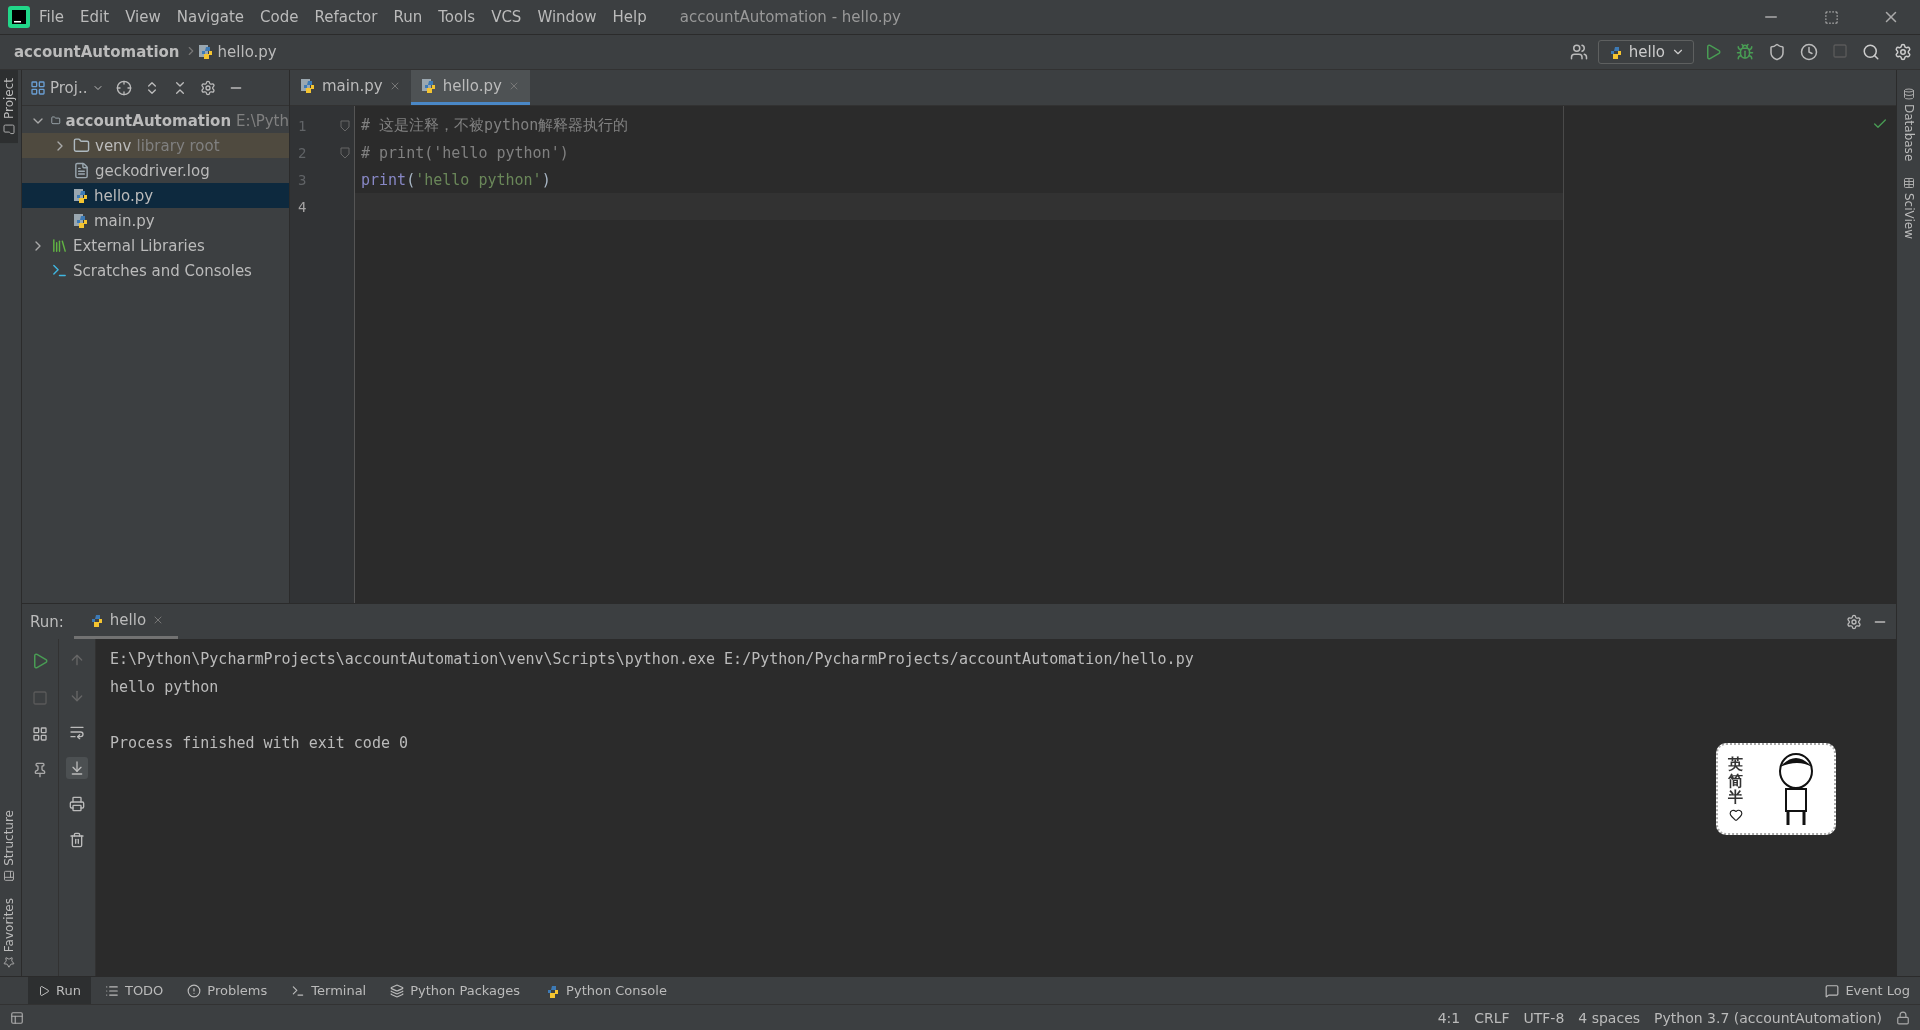  Describe the element at coordinates (155, 145) in the screenshot. I see `tree-item: venv library root` at that location.